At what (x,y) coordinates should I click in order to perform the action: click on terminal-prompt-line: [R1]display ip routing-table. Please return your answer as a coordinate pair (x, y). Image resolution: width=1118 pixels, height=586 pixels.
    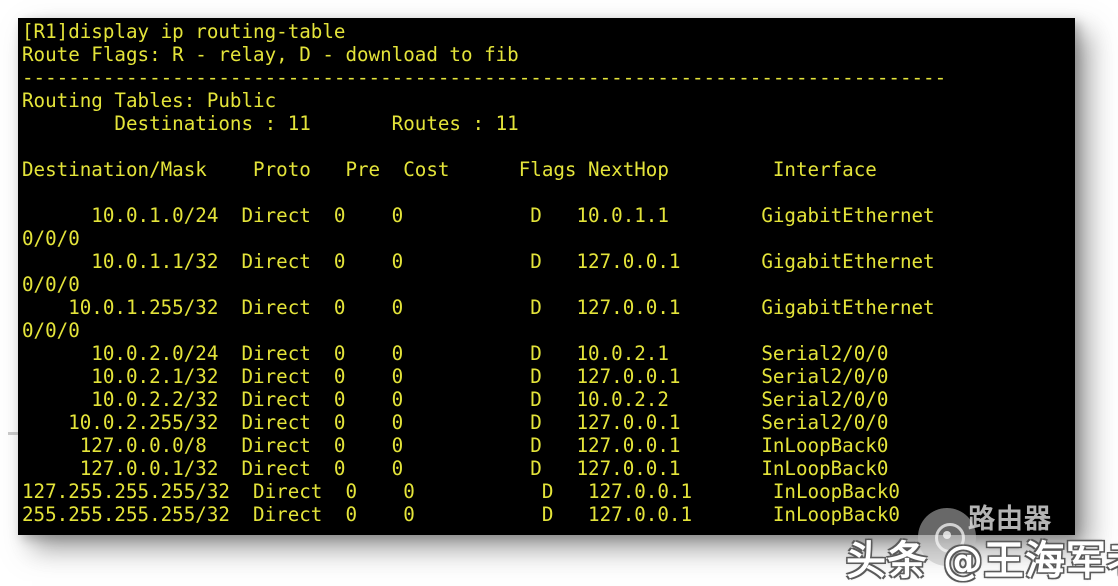
    Looking at the image, I should click on (184, 31).